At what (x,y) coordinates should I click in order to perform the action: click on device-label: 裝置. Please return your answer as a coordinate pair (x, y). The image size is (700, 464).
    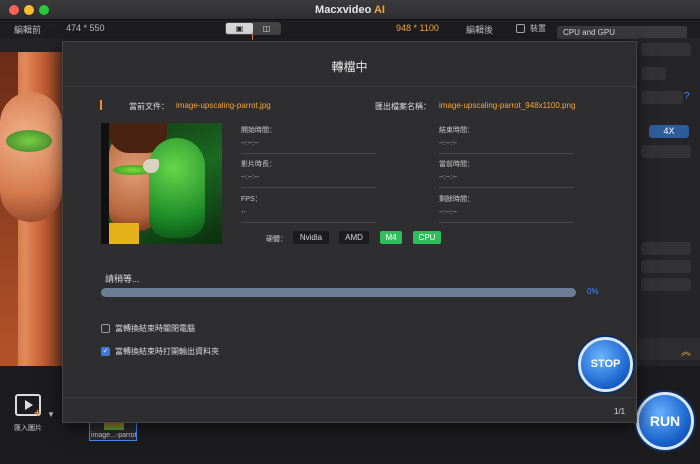
    Looking at the image, I should click on (538, 28).